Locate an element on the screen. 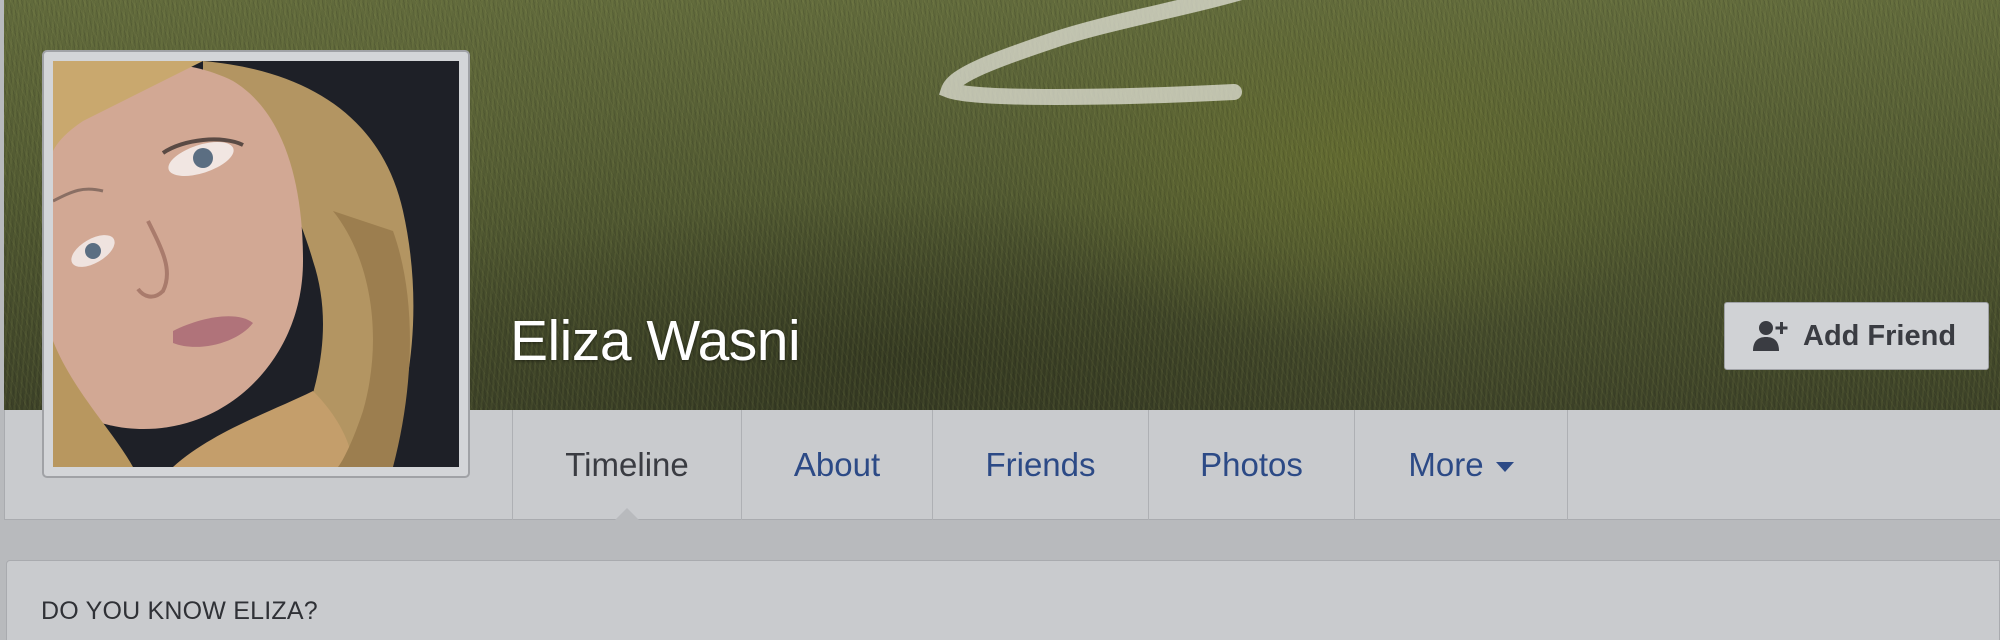 The height and width of the screenshot is (640, 2000). add-friend-icon is located at coordinates (1770, 336).